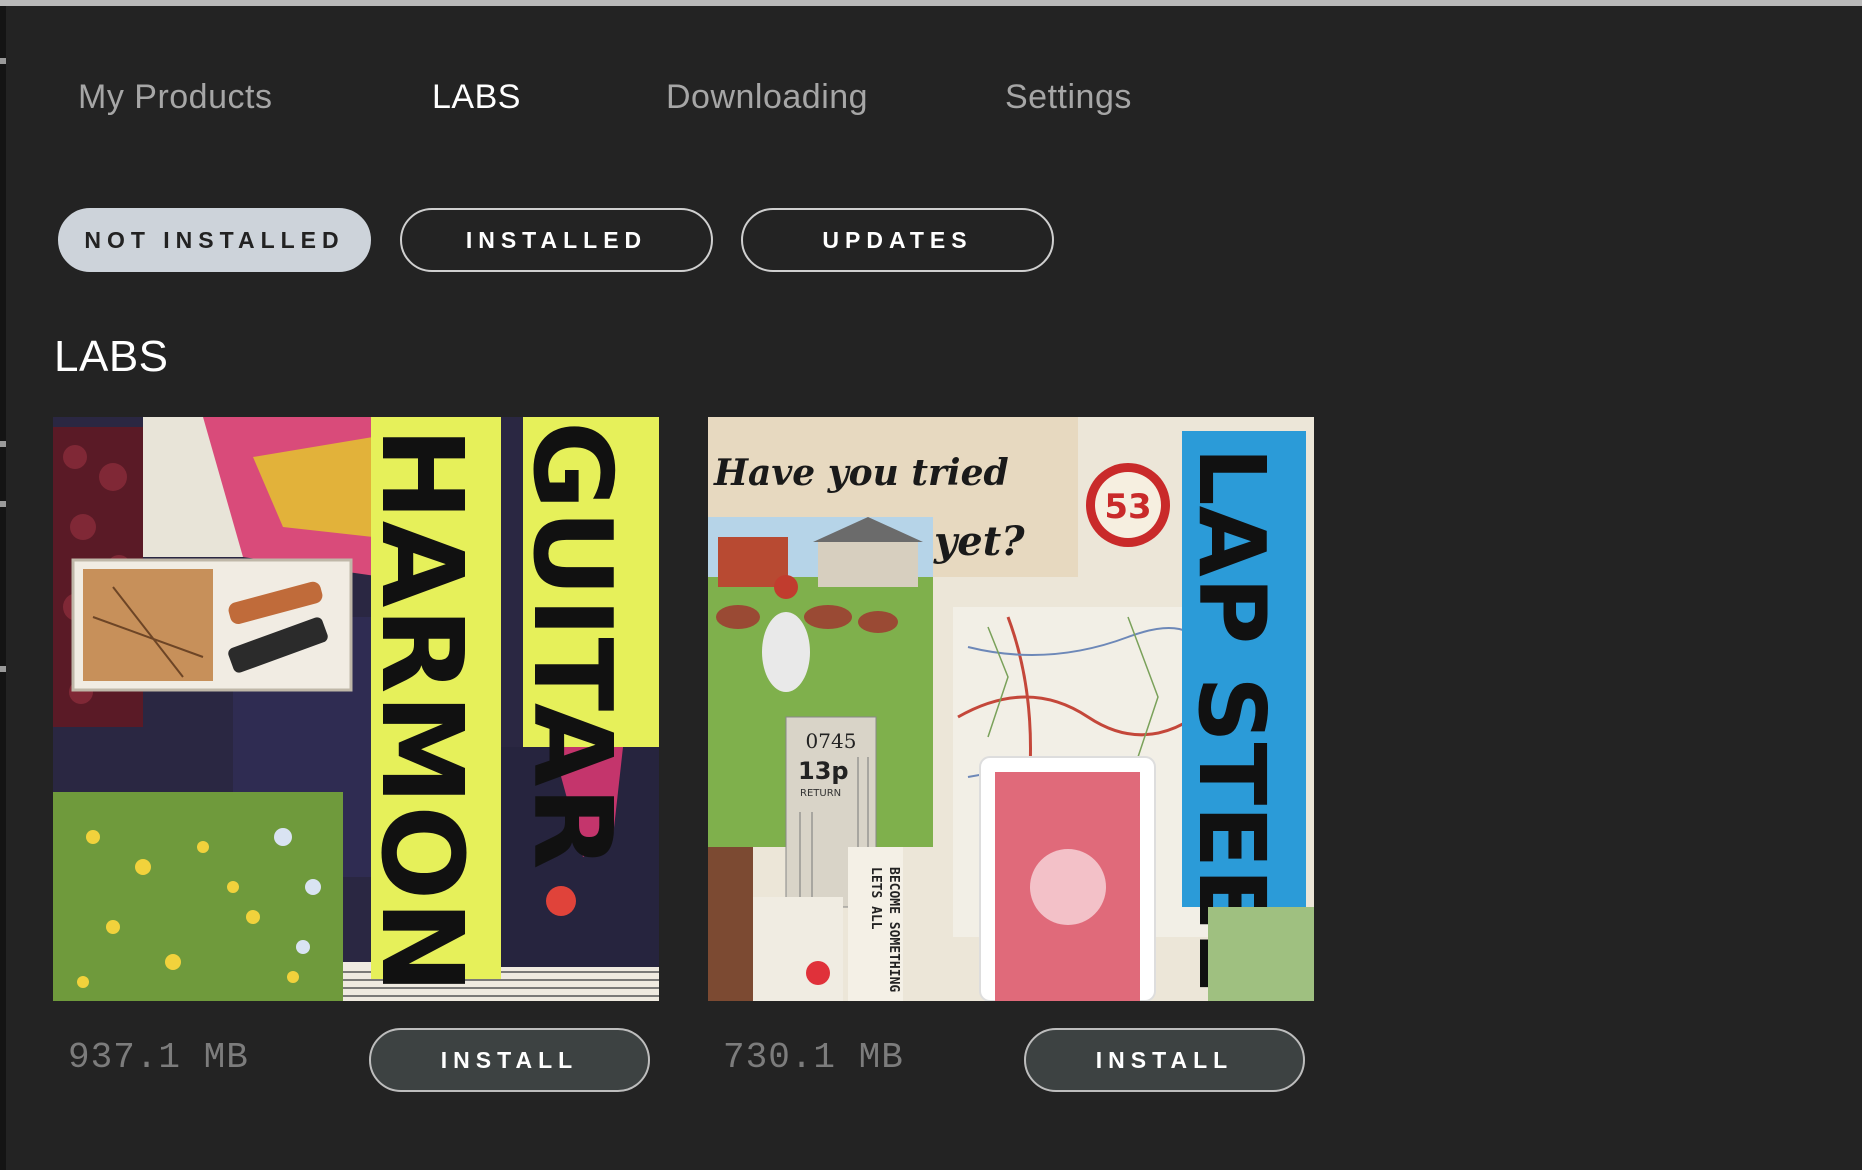  I want to click on art-tagline-yet: yet?, so click(979, 541).